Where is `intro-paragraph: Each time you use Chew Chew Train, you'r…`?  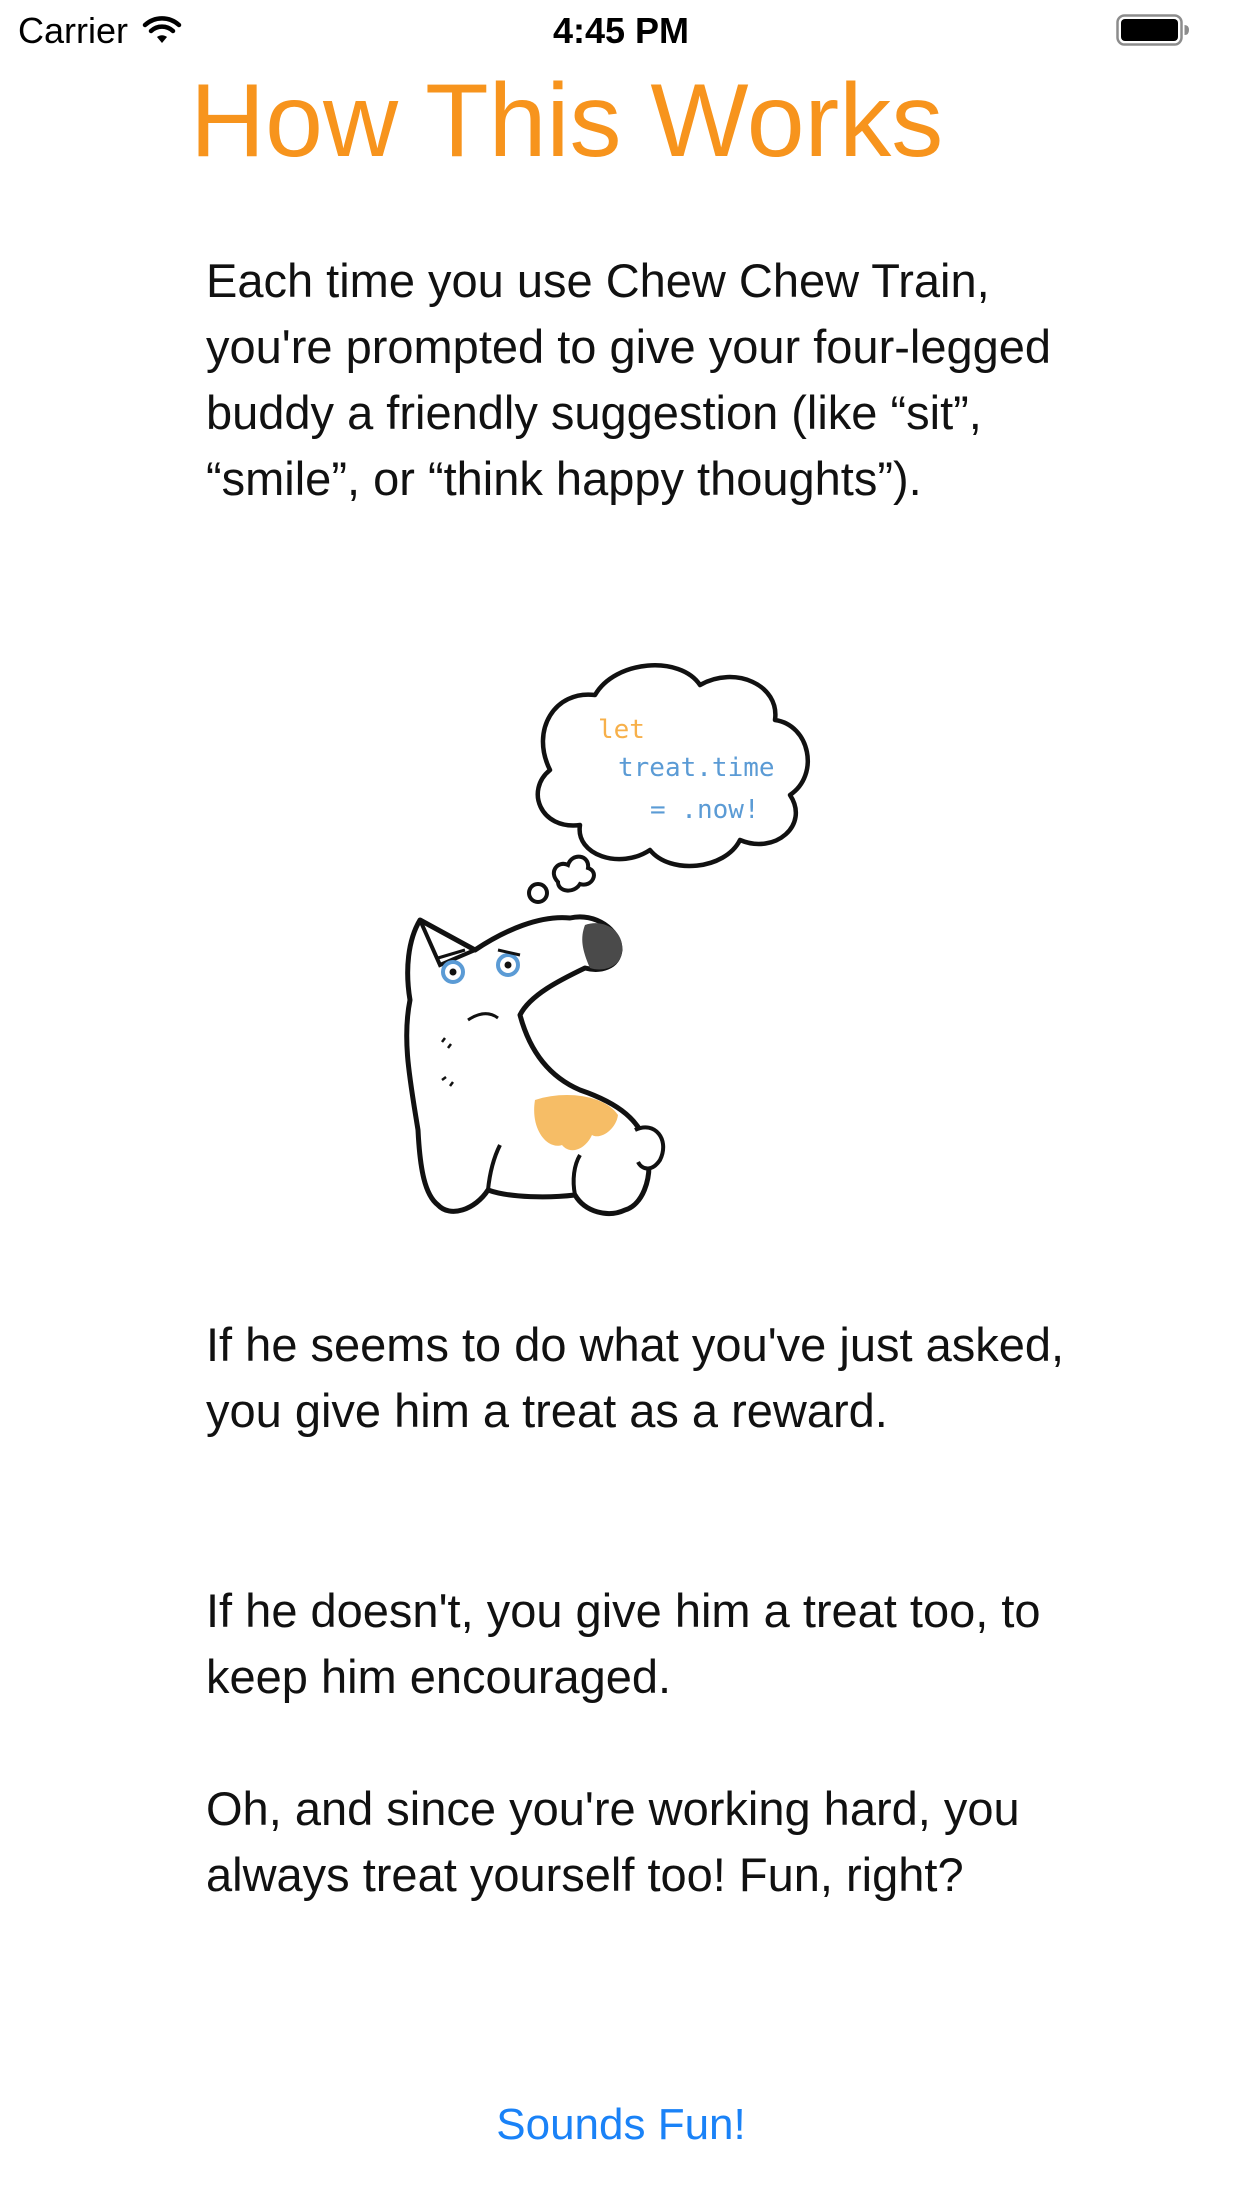 intro-paragraph: Each time you use Chew Chew Train, you'r… is located at coordinates (629, 379).